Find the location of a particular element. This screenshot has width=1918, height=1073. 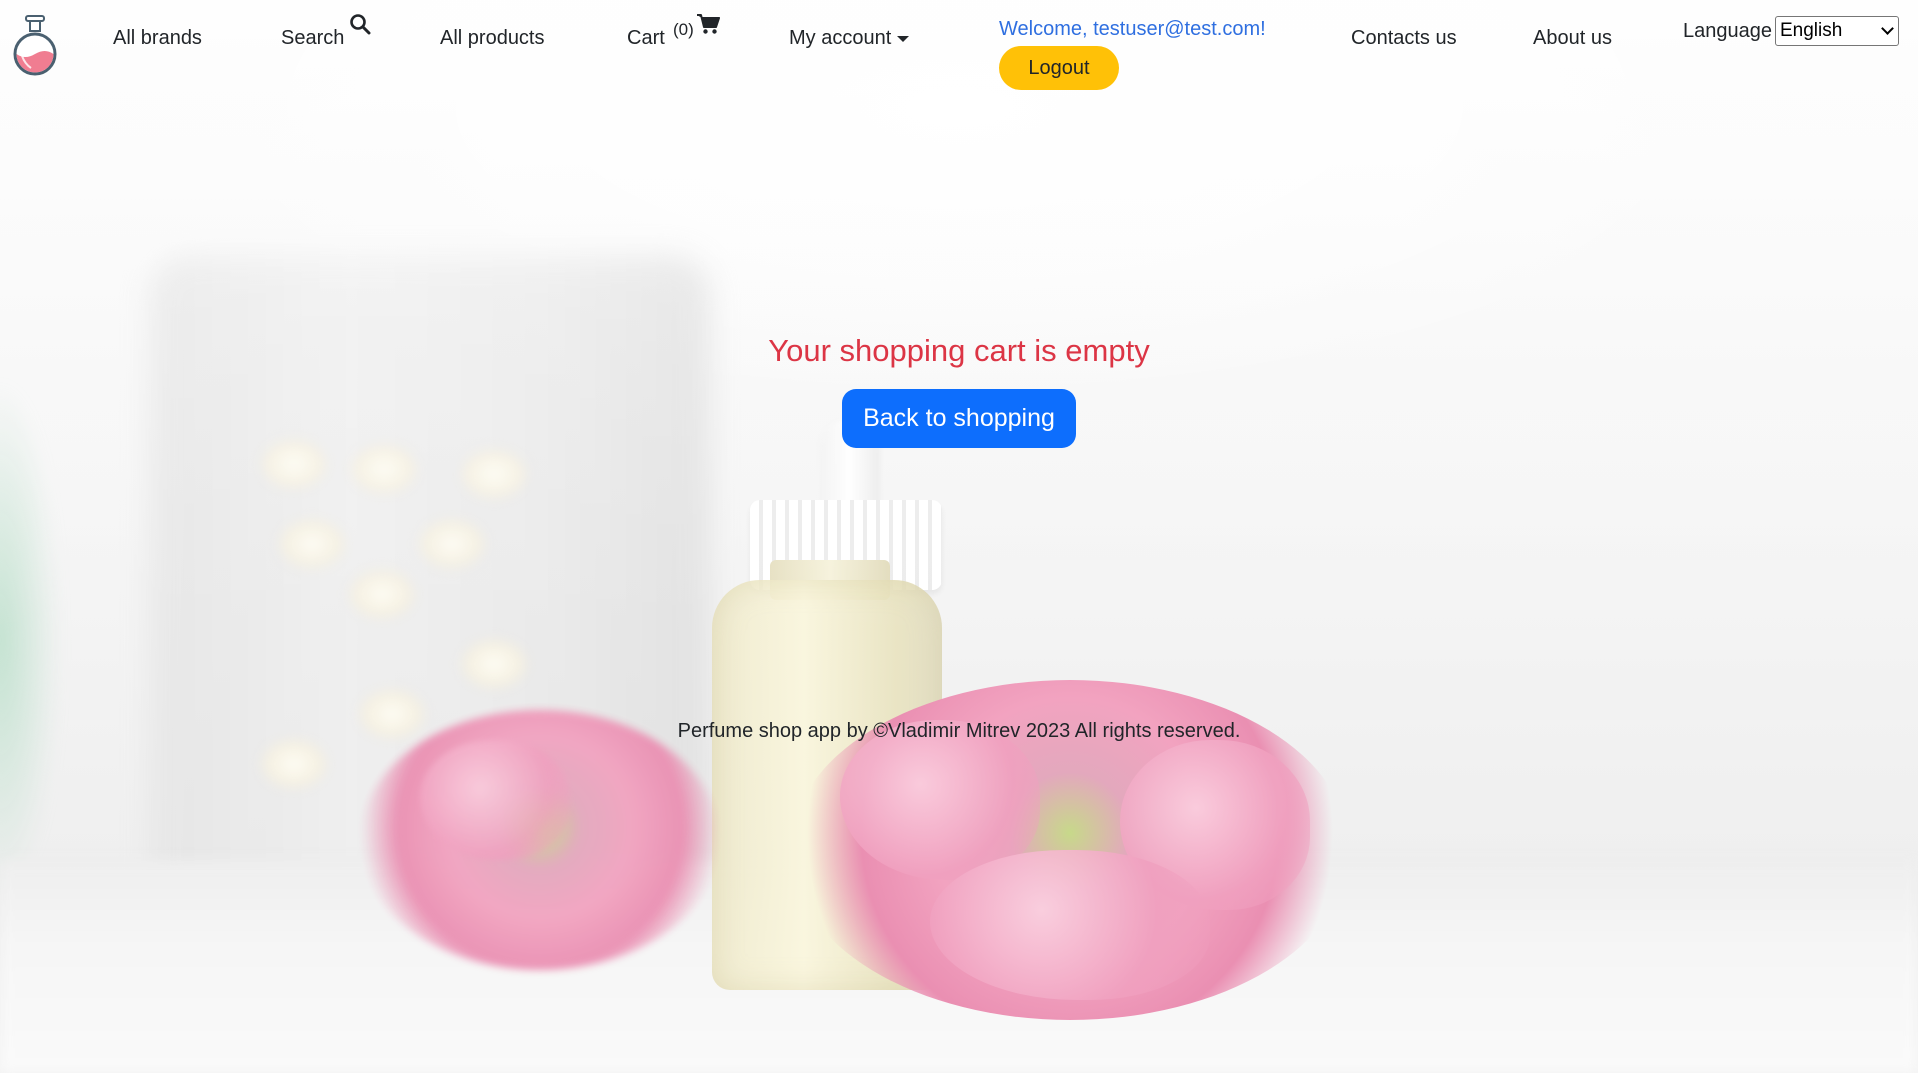

nav-my-account-dropdown: My account is located at coordinates (849, 38).